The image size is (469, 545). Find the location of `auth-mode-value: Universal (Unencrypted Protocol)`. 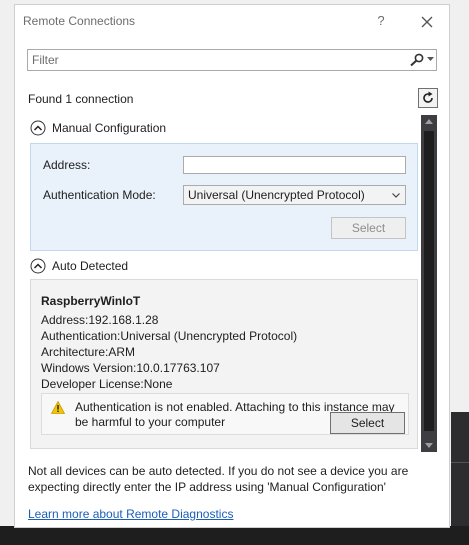

auth-mode-value: Universal (Unencrypted Protocol) is located at coordinates (276, 195).